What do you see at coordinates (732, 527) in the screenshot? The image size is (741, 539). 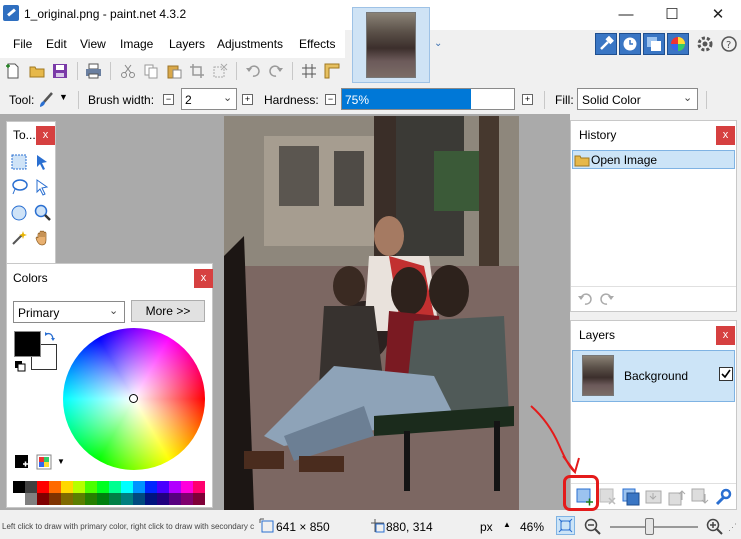 I see `resize-grip-icon: ⋰` at bounding box center [732, 527].